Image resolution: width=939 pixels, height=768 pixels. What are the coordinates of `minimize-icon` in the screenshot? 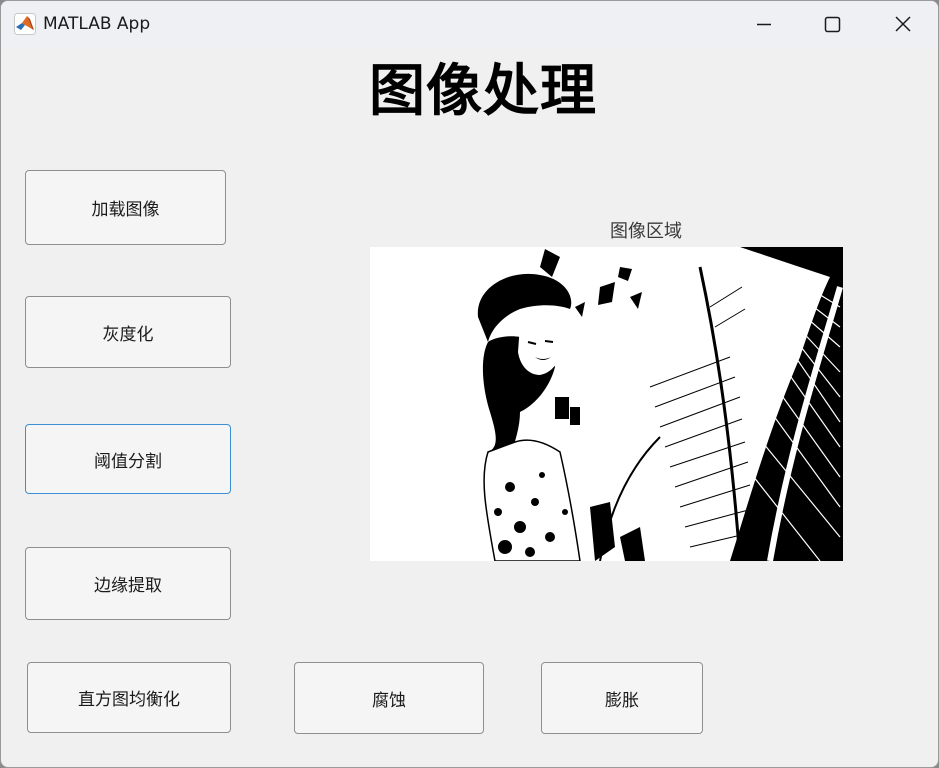 It's located at (764, 24).